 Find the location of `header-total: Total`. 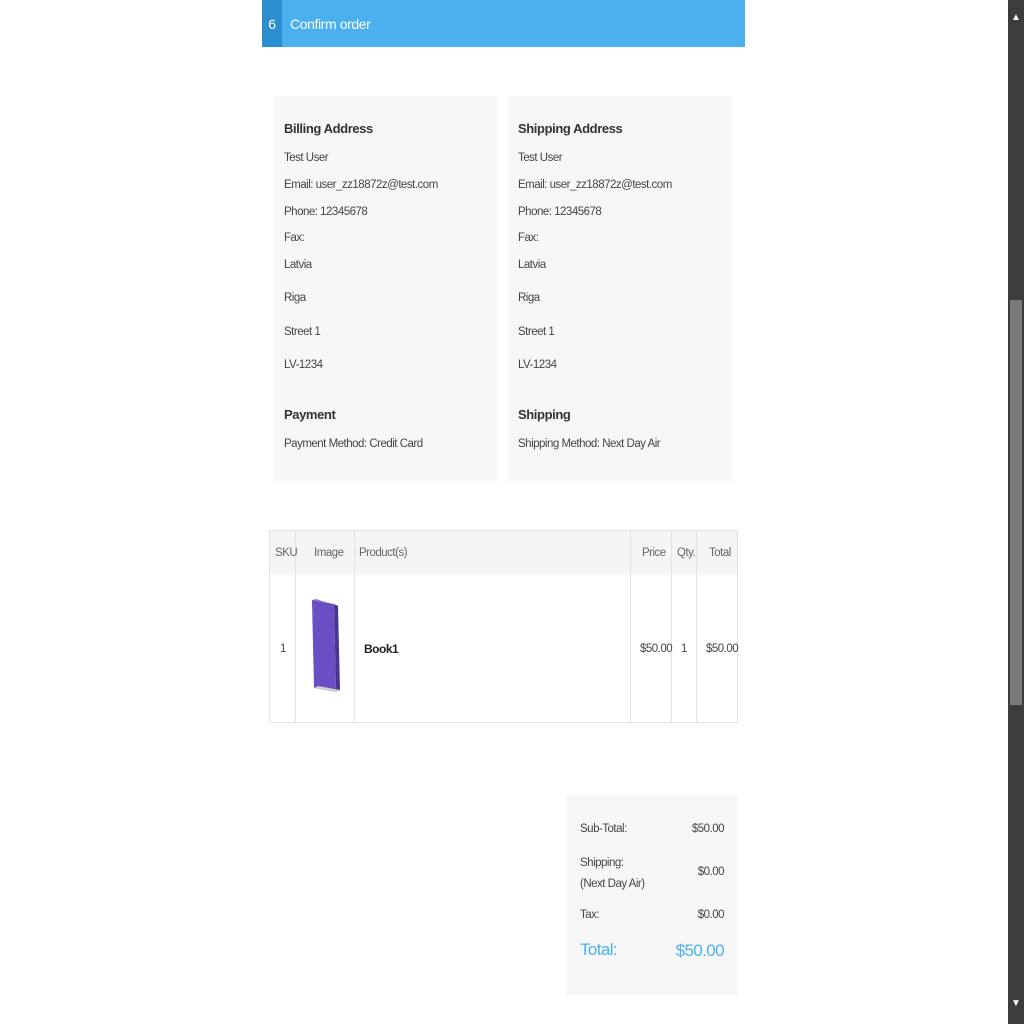

header-total: Total is located at coordinates (720, 553).